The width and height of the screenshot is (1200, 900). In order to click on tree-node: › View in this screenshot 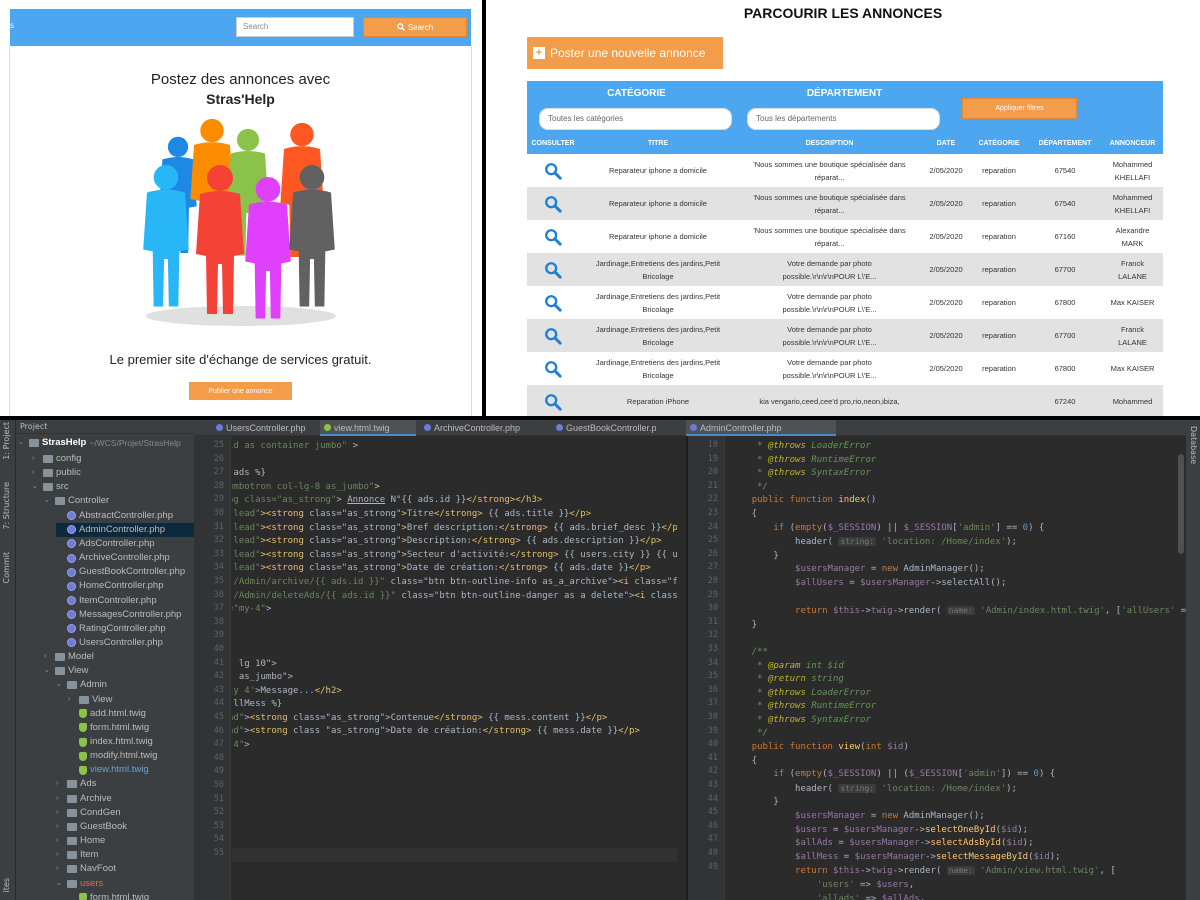, I will do `click(131, 700)`.